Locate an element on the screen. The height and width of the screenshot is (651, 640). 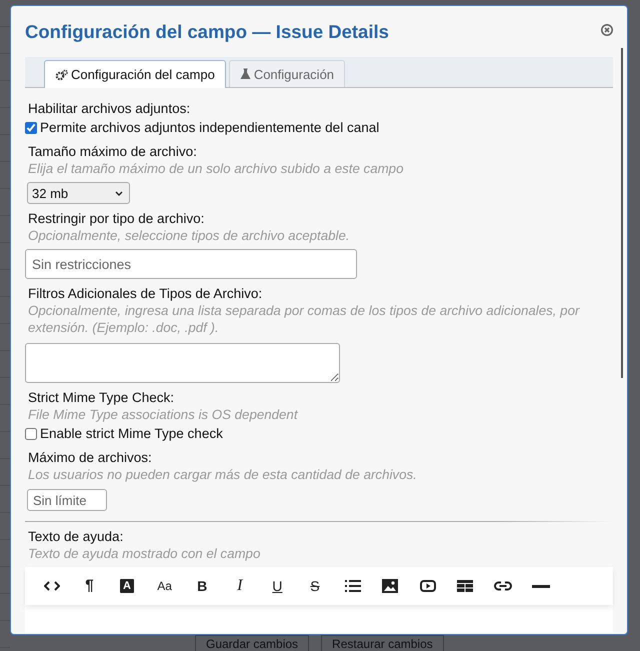
field-hint: File Mime Type associations is OS dependent is located at coordinates (163, 414).